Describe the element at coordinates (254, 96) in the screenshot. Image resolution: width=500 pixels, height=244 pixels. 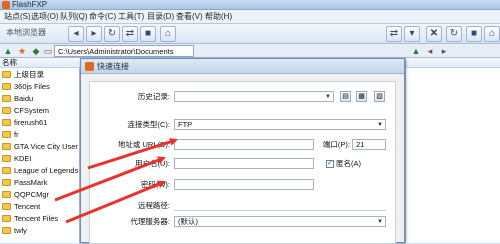
I see `history-select: ▼` at that location.